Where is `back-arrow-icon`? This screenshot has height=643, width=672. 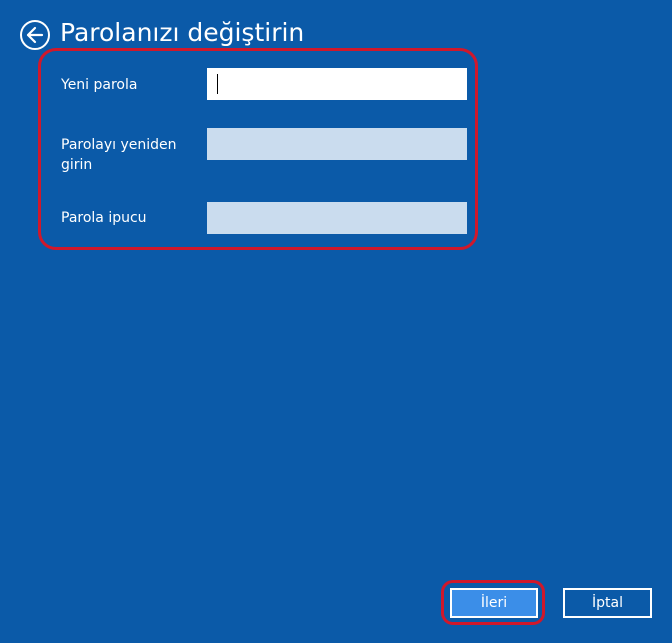 back-arrow-icon is located at coordinates (35, 35).